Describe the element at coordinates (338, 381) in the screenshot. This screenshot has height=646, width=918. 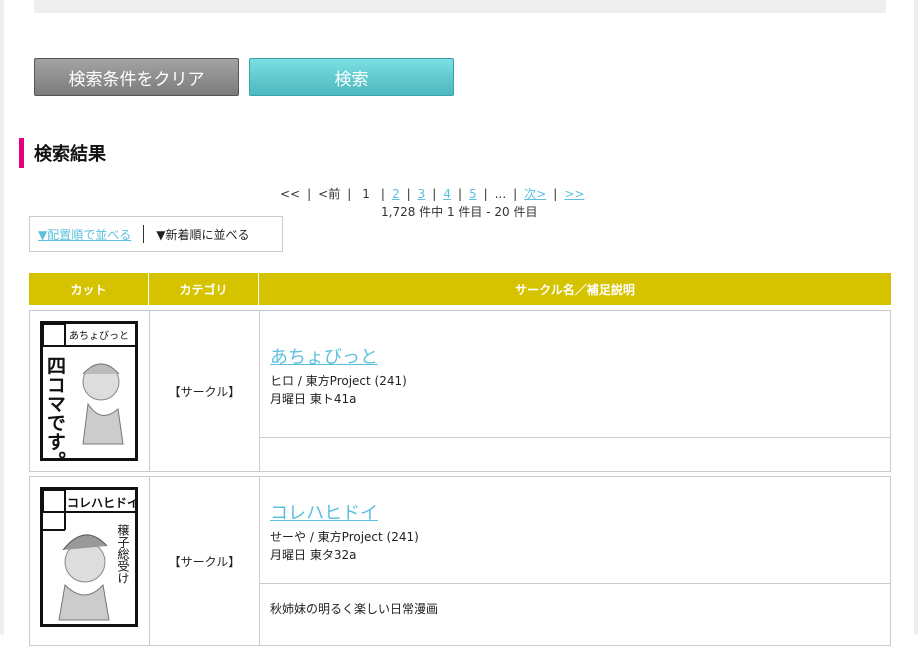
I see `circle-author-genre: ヒロ / 東方Project (241)` at that location.